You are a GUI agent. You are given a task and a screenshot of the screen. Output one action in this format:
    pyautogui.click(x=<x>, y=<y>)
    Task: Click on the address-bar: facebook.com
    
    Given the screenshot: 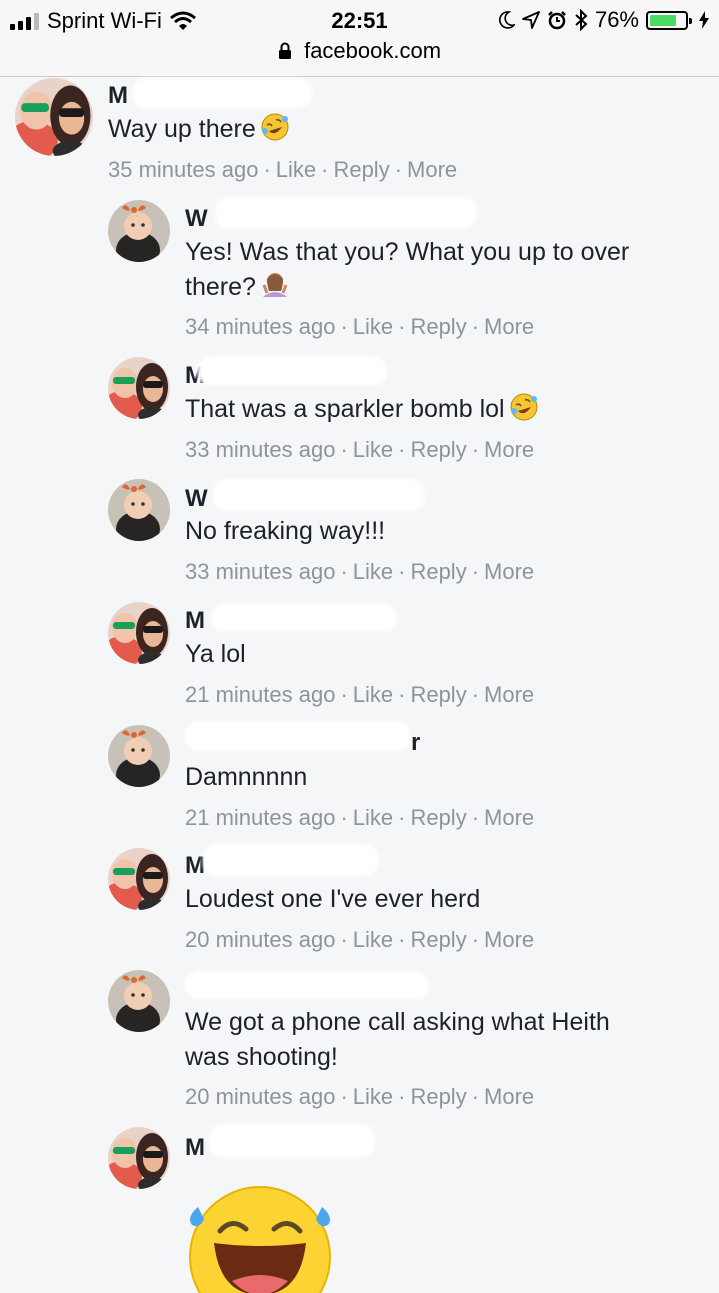 What is the action you would take?
    pyautogui.click(x=359, y=51)
    